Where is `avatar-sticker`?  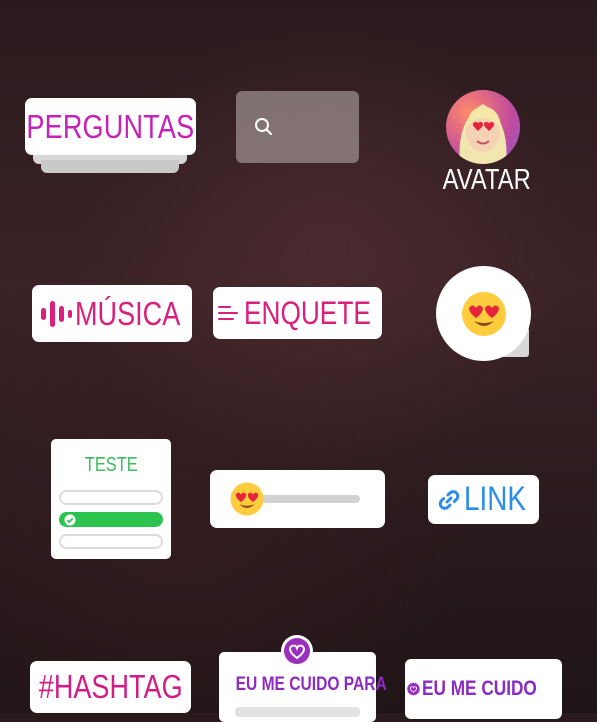
avatar-sticker is located at coordinates (483, 127).